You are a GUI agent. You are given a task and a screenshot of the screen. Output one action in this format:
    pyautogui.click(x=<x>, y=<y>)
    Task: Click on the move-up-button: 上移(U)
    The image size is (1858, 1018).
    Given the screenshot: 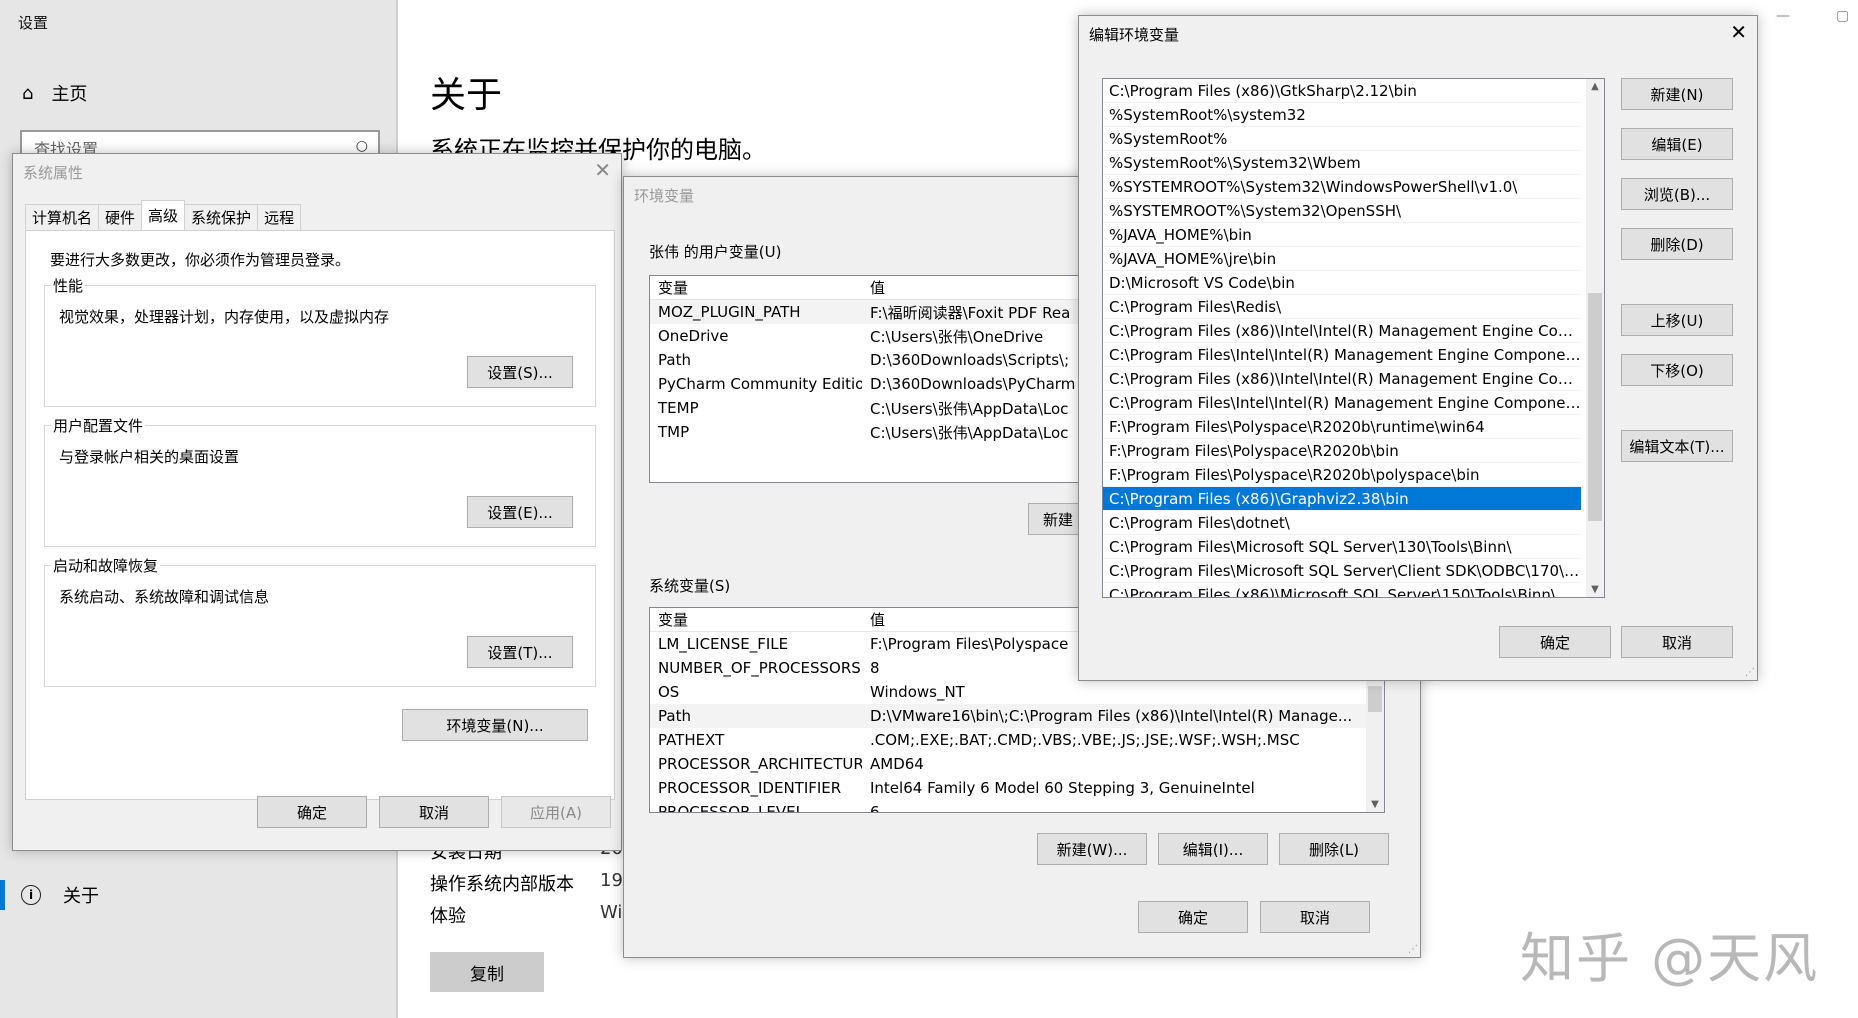 What is the action you would take?
    pyautogui.click(x=1677, y=320)
    